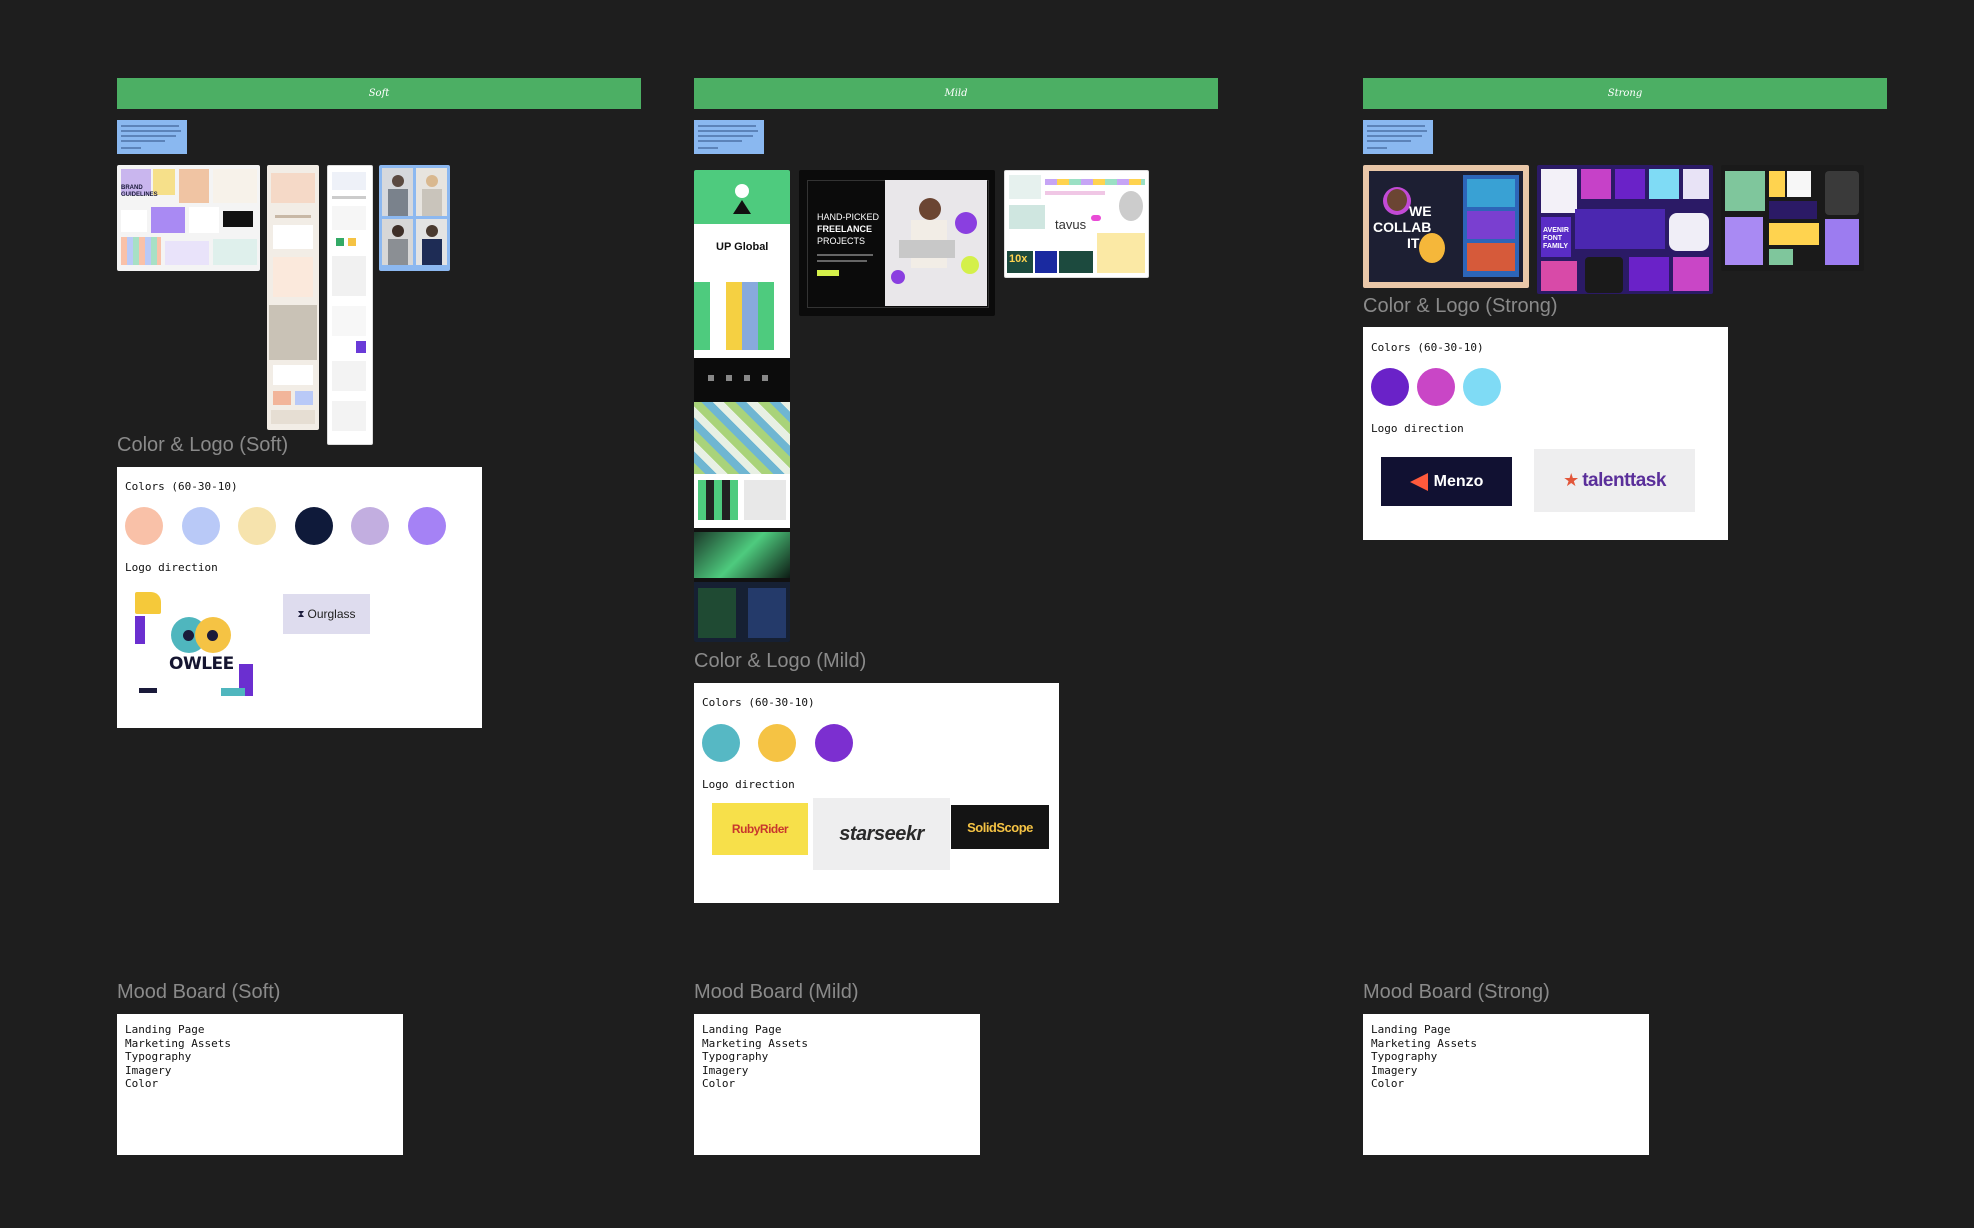  What do you see at coordinates (1792, 218) in the screenshot?
I see `thumbnail-knowly` at bounding box center [1792, 218].